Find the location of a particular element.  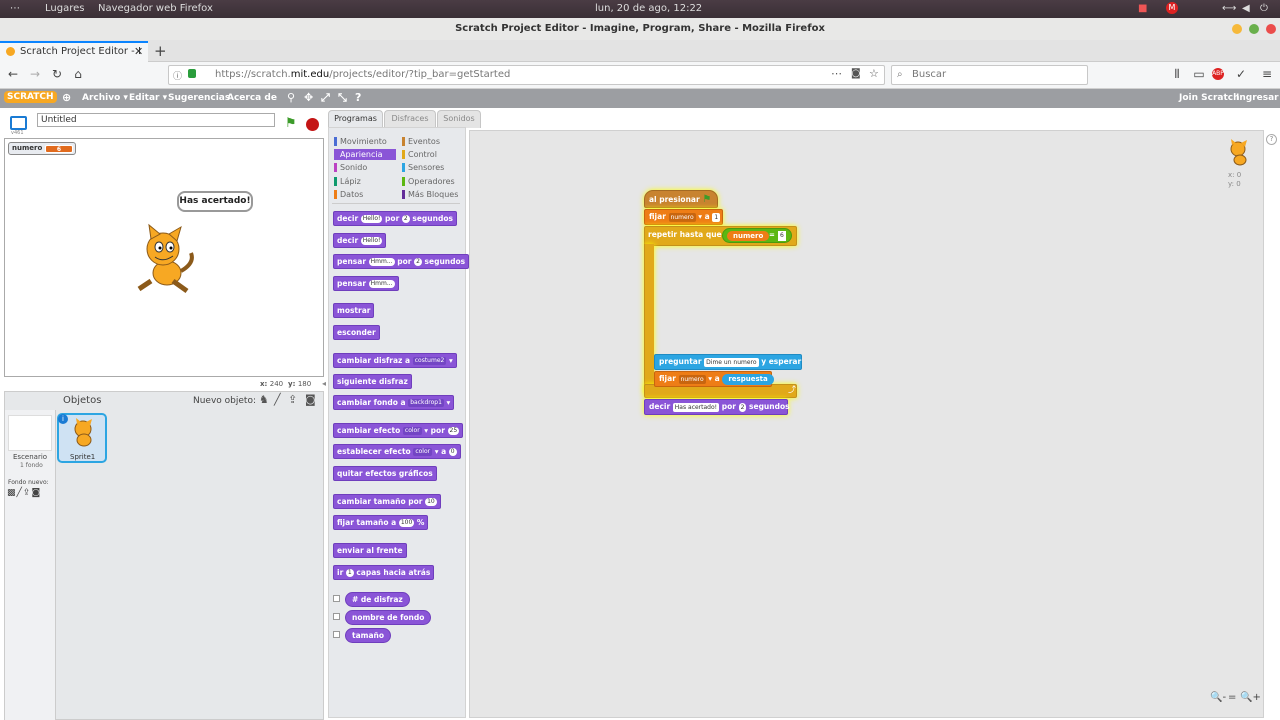

globe-icon: ⊕ is located at coordinates (66, 97).